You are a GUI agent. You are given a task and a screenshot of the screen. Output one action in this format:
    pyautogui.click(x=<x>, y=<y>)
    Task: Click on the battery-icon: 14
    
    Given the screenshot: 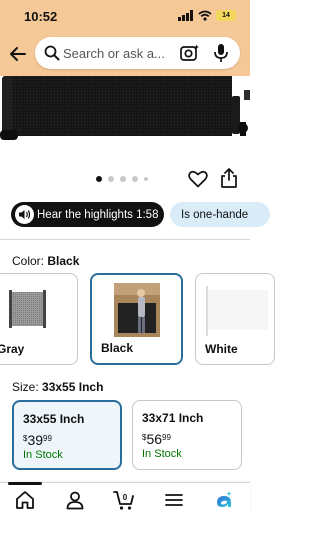 What is the action you would take?
    pyautogui.click(x=226, y=15)
    